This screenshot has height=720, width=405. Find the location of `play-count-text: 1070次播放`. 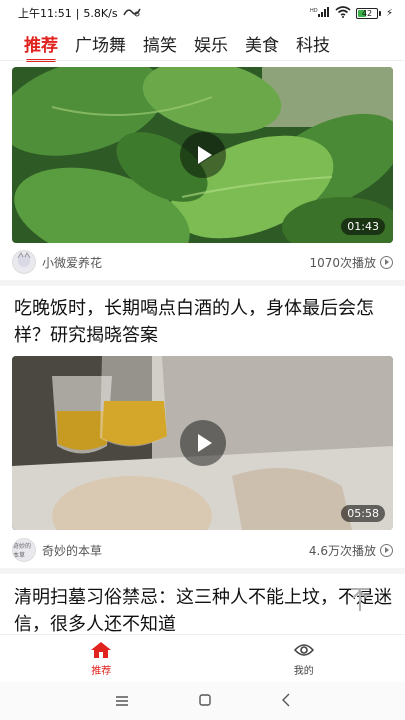

play-count-text: 1070次播放 is located at coordinates (342, 262).